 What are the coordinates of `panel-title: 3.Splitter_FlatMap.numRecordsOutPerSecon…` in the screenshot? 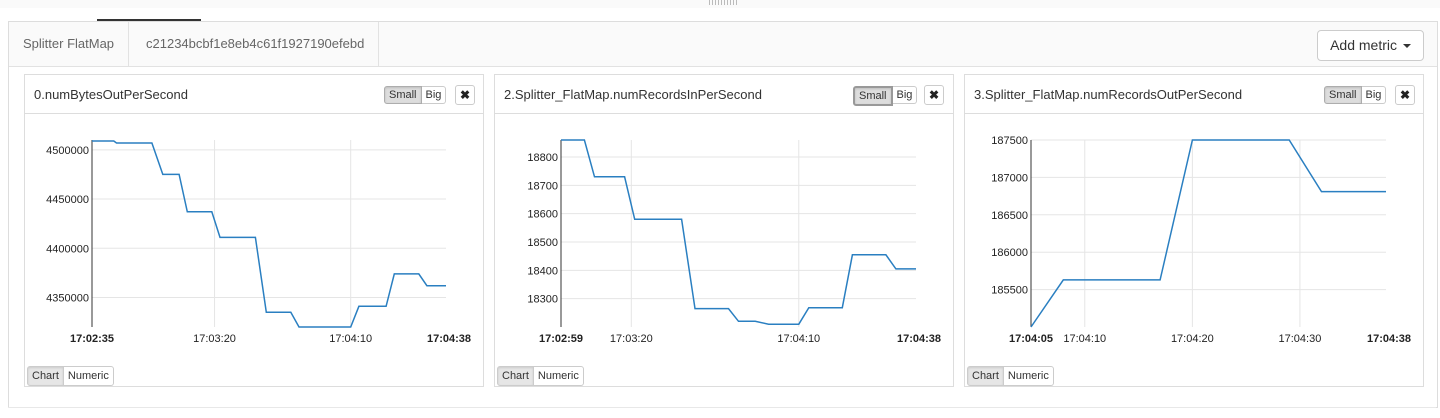 It's located at (1108, 94).